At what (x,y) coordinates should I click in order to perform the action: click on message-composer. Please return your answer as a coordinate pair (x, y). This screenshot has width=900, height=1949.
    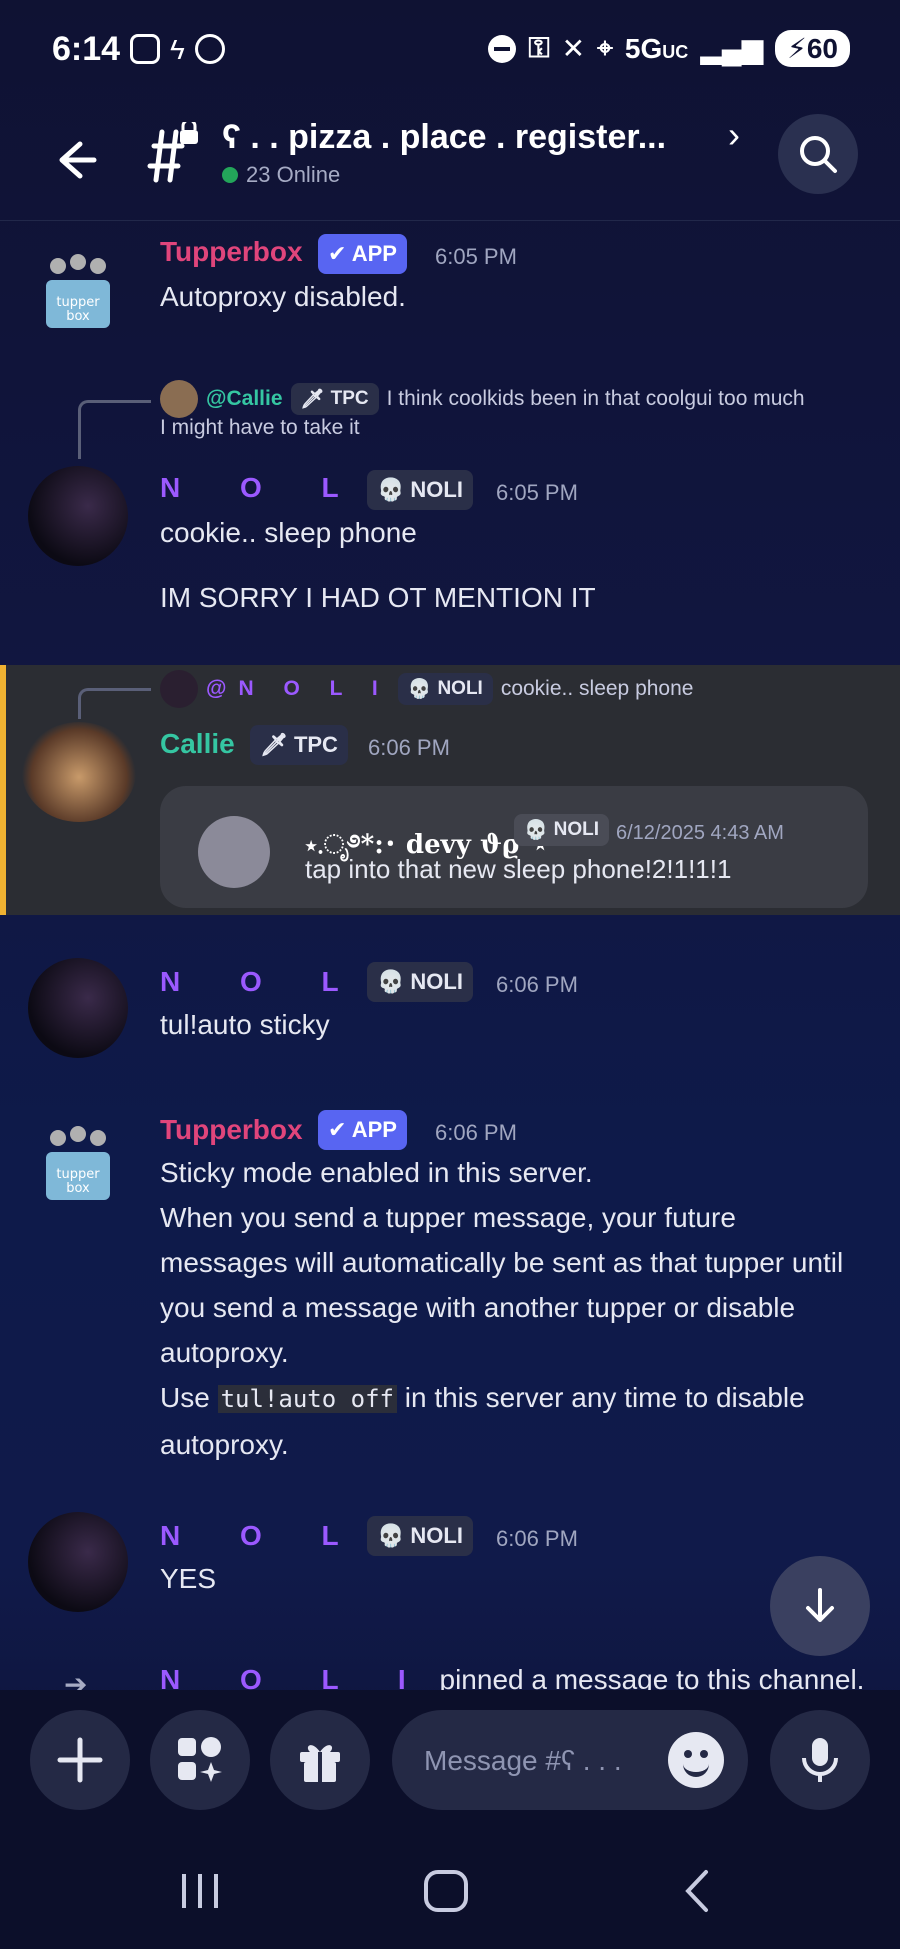
    Looking at the image, I should click on (450, 1760).